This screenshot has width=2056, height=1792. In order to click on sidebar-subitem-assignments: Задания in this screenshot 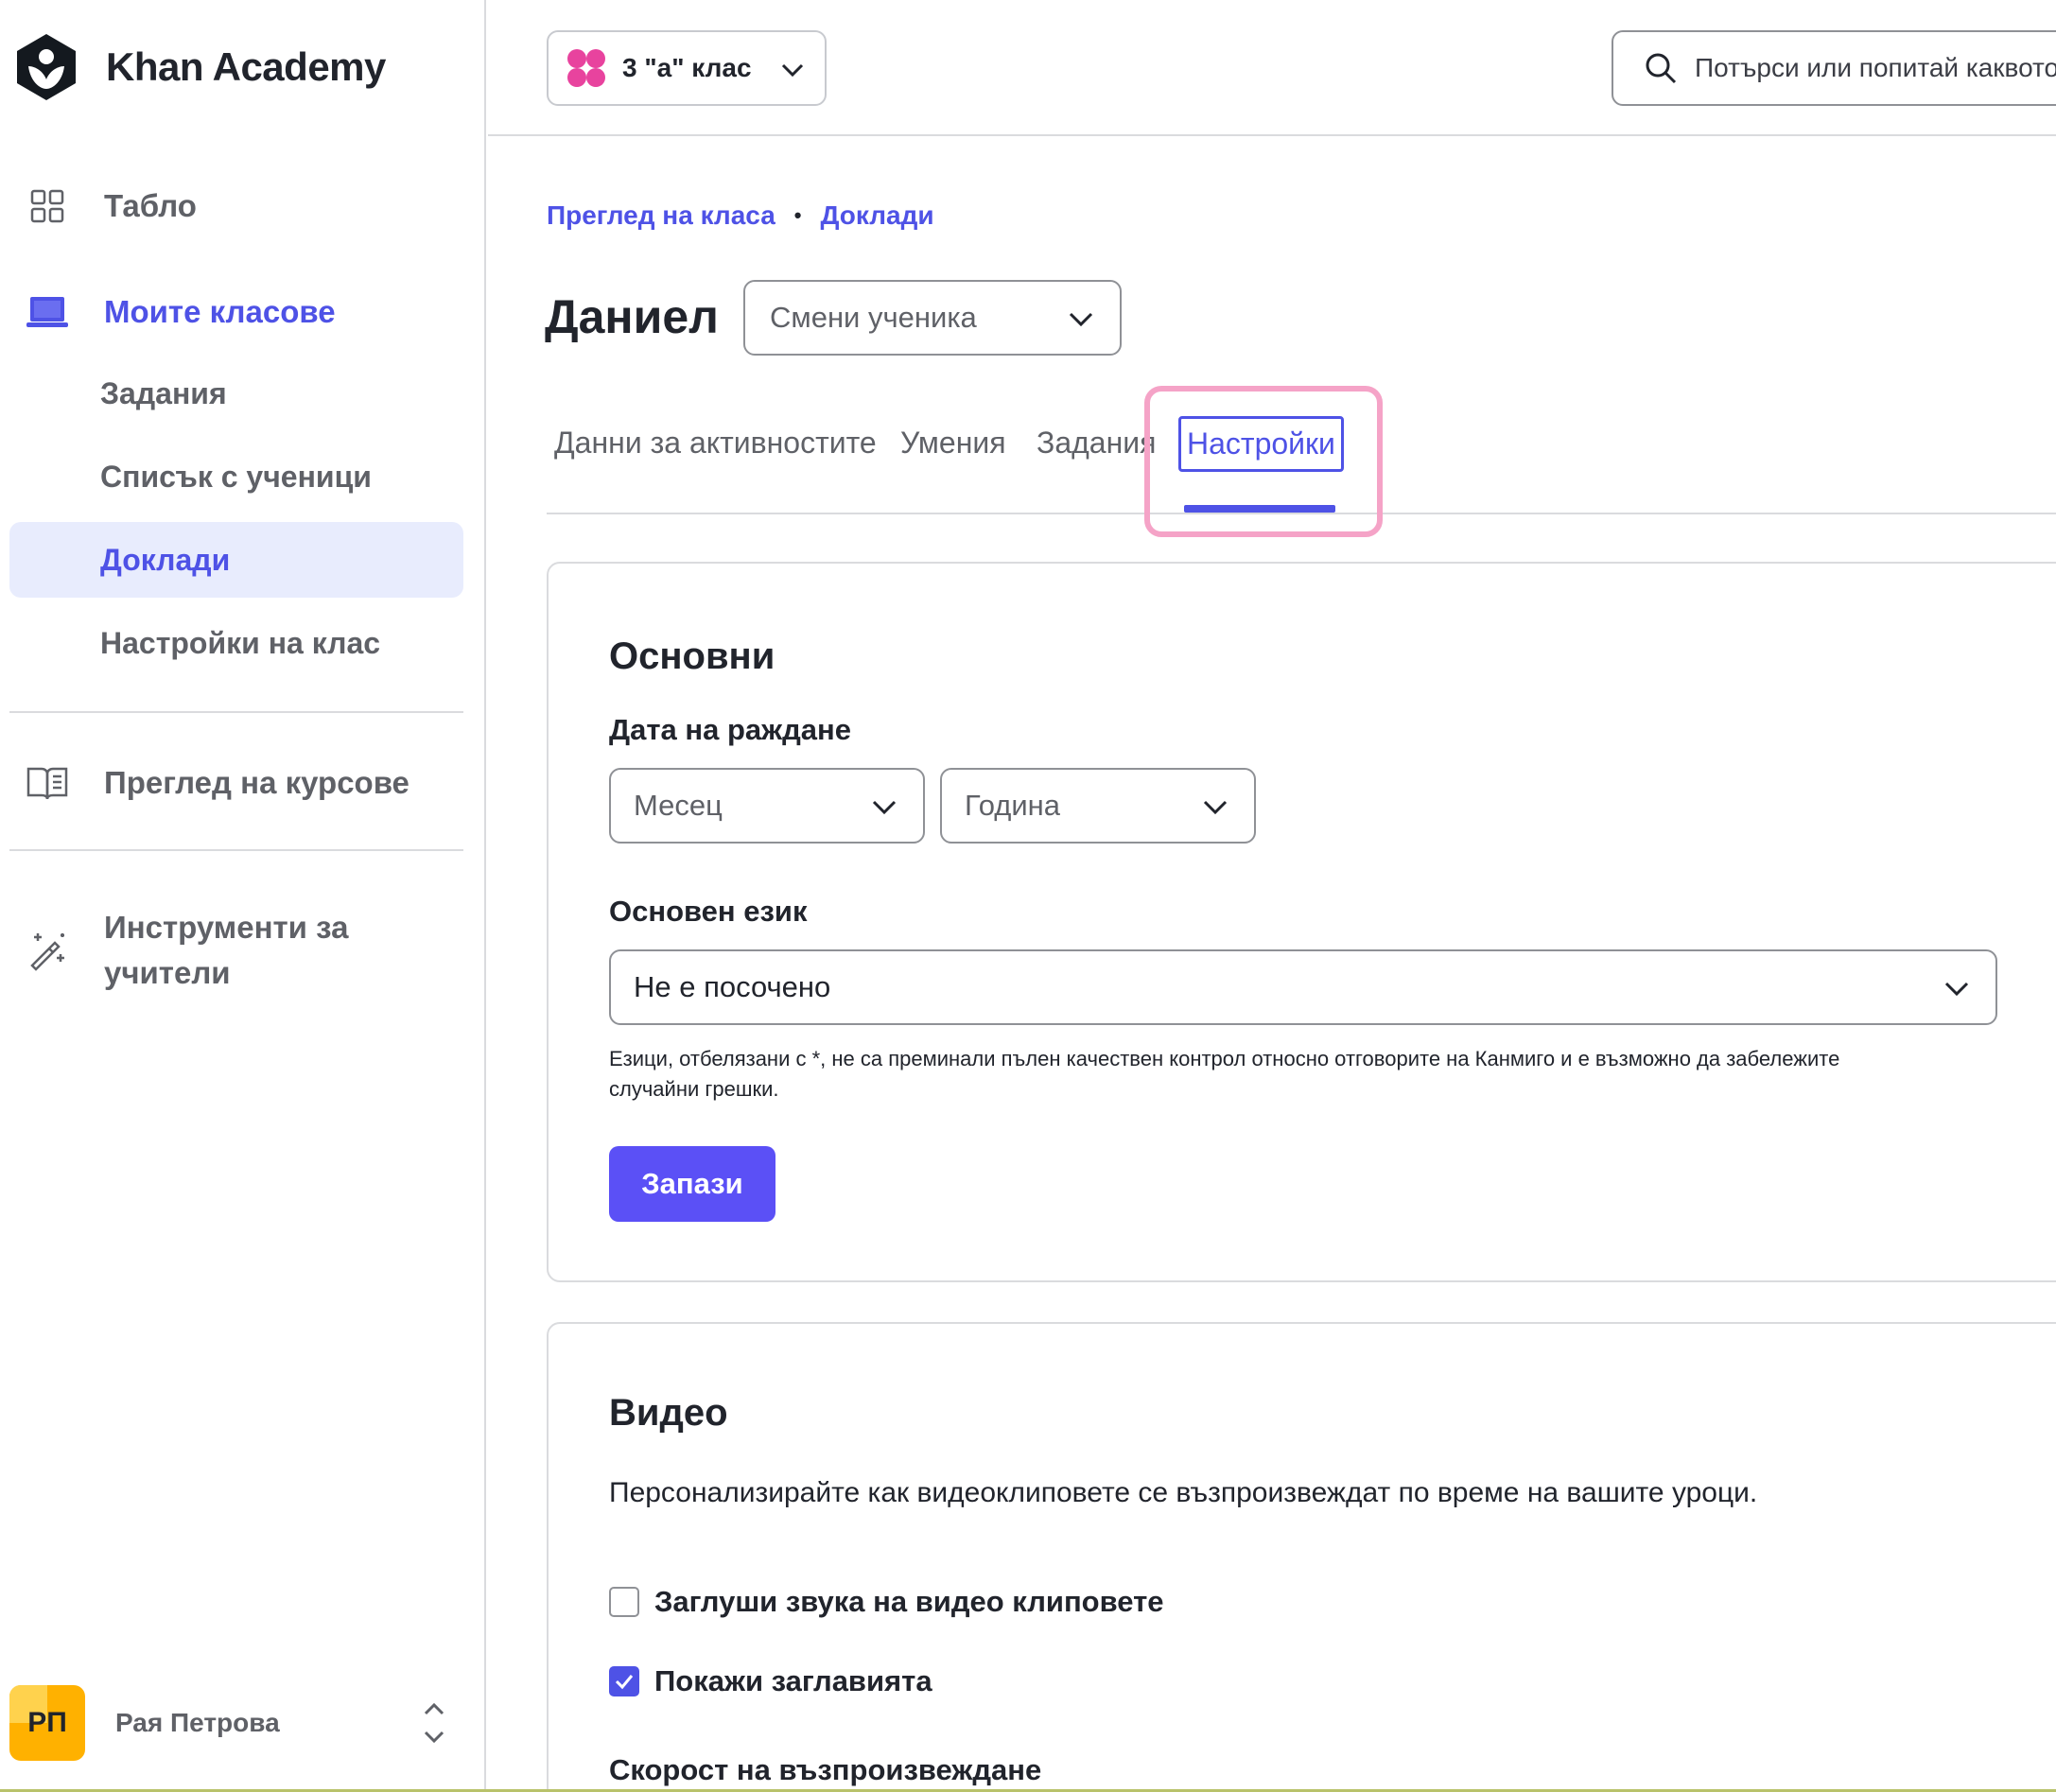, I will do `click(163, 393)`.